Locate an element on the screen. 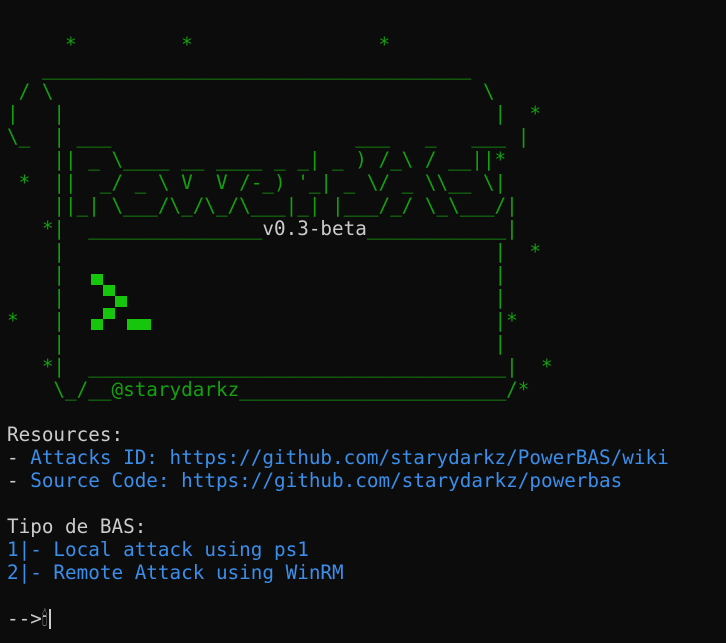 The width and height of the screenshot is (726, 643). banner-version-line: *| _______________v0.3-beta____________| is located at coordinates (262, 228).